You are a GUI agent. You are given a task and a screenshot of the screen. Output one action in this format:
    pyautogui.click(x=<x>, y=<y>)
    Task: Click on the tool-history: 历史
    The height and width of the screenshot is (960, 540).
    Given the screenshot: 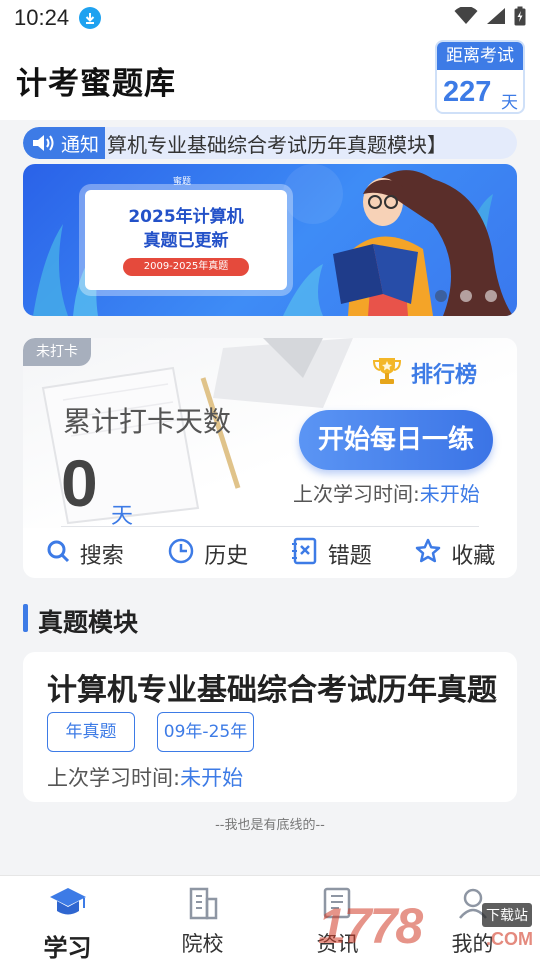 What is the action you would take?
    pyautogui.click(x=209, y=554)
    